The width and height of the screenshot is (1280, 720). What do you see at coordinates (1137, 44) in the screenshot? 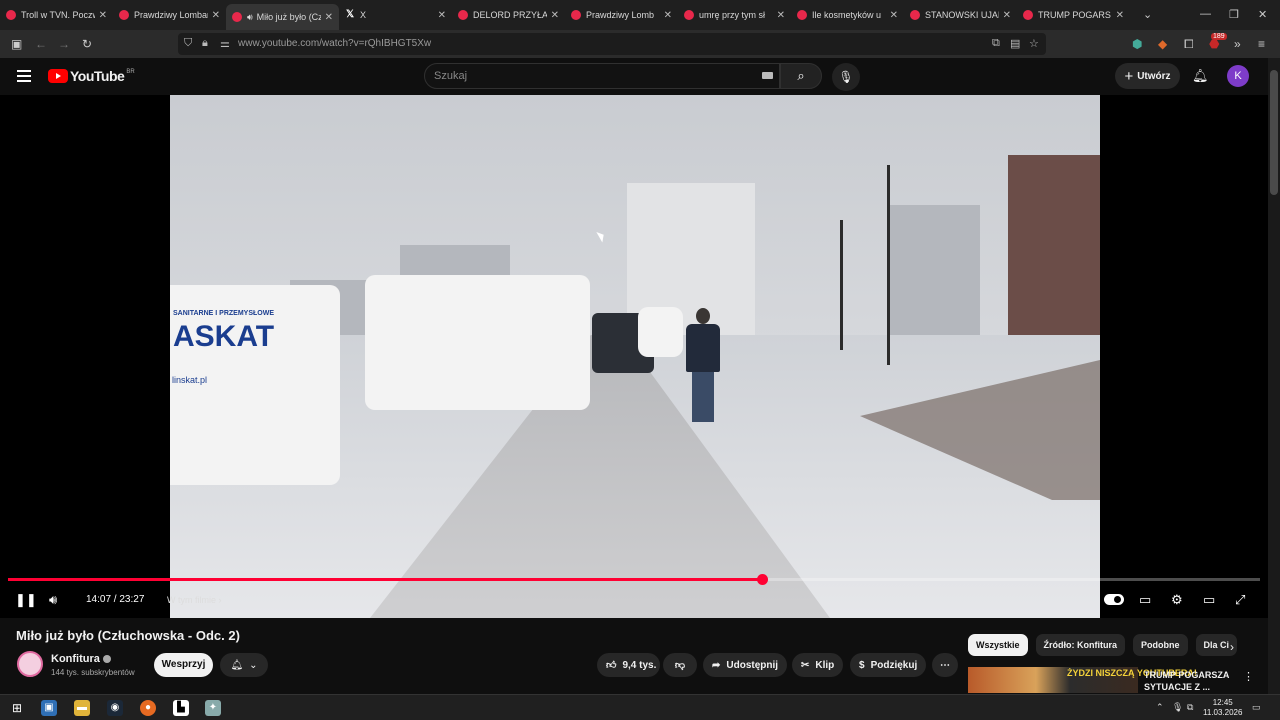
I see `vpn-extension-icon: ⬢` at bounding box center [1137, 44].